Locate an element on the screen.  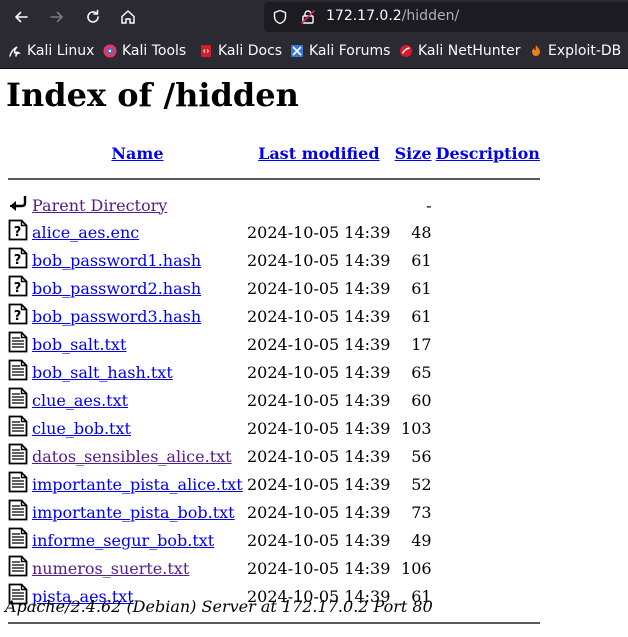
name-cell: importante_pista_bob.txt is located at coordinates (137, 512).